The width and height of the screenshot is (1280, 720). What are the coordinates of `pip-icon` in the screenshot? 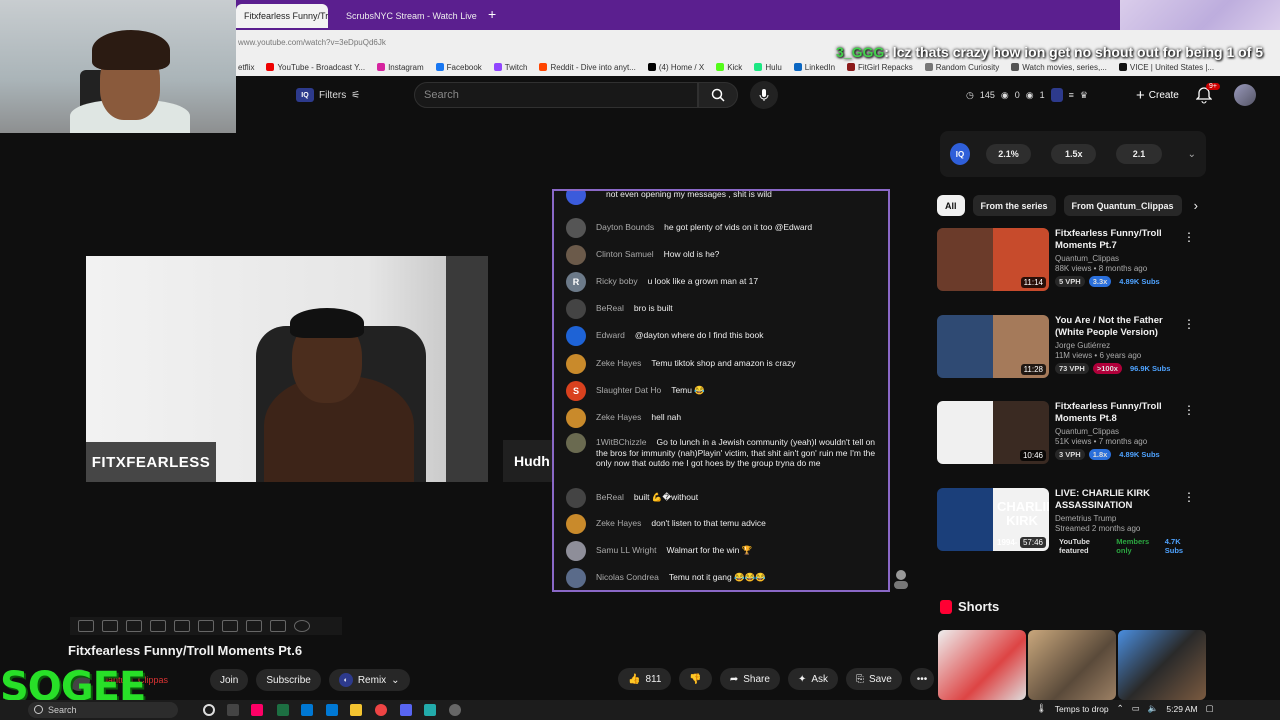 It's located at (230, 626).